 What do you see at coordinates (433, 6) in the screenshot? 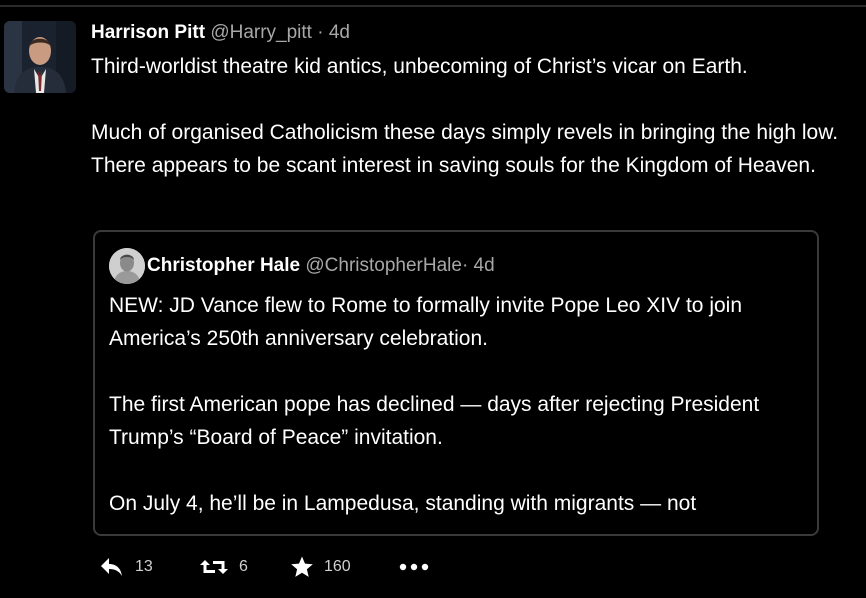
I see `top-divider` at bounding box center [433, 6].